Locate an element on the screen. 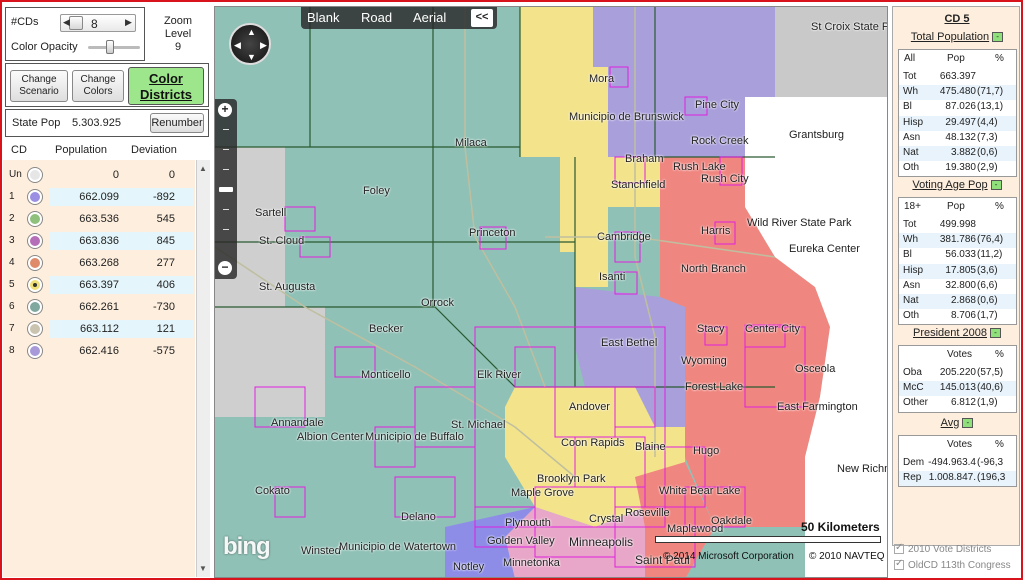  district-row-3: 3 663.836 845 is located at coordinates (99, 241).